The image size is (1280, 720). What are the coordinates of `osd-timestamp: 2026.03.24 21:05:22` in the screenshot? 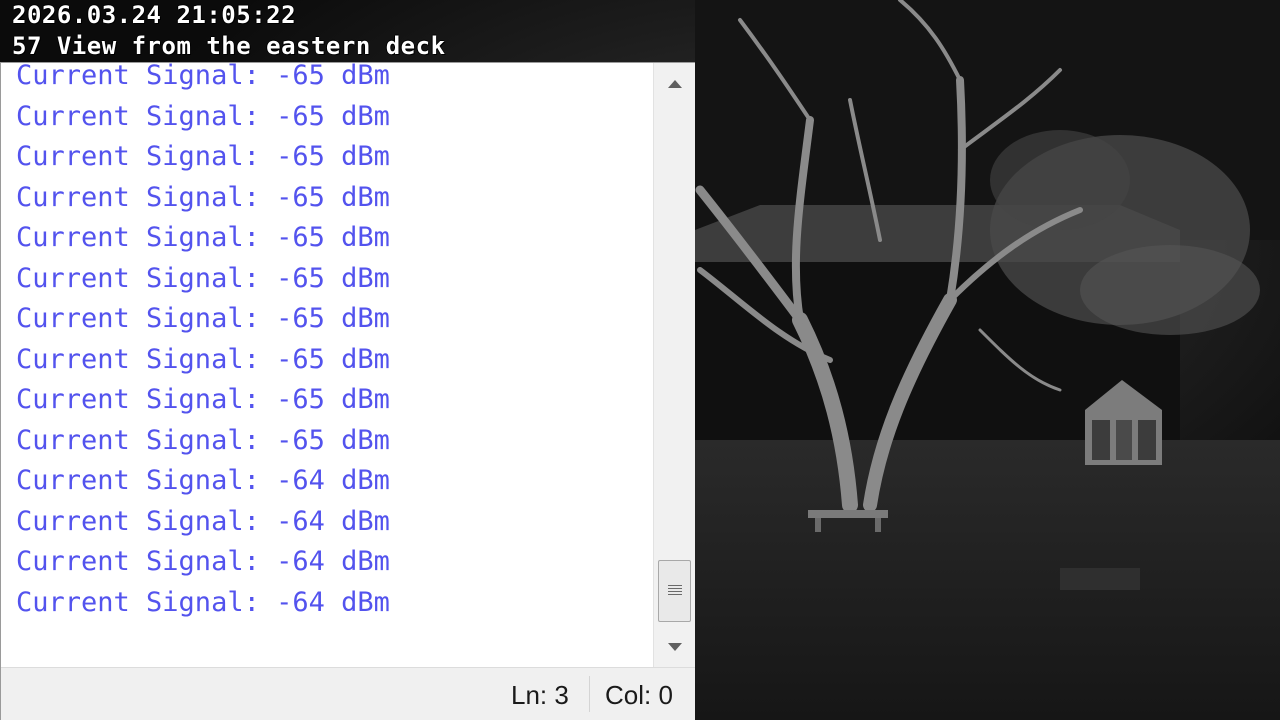 It's located at (154, 15).